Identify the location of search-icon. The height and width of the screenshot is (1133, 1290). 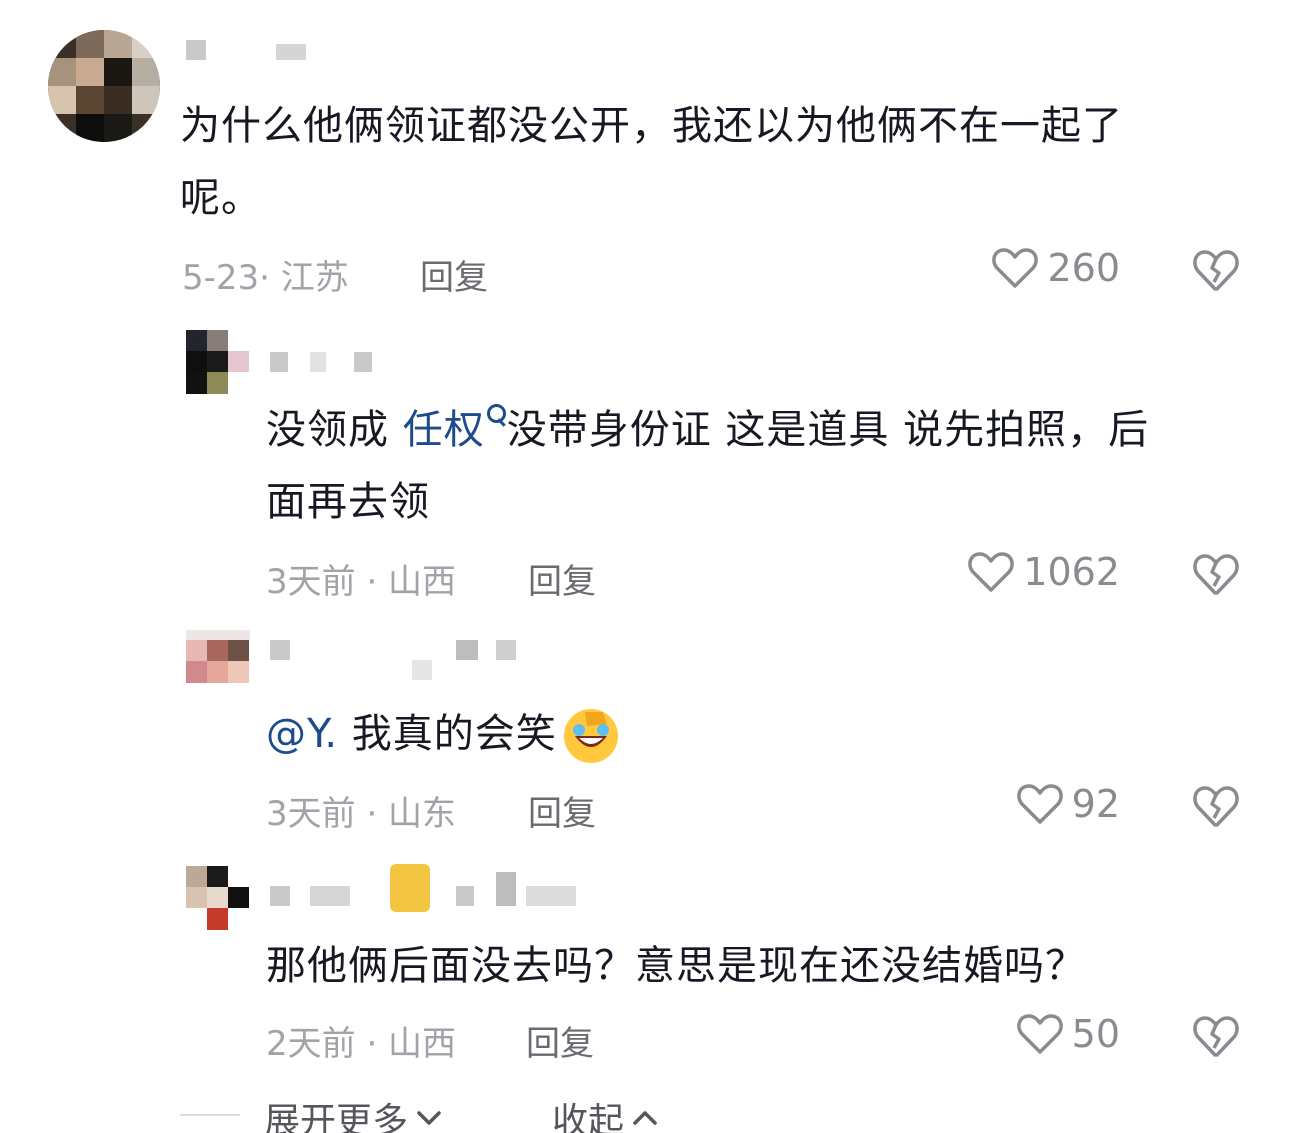
(496, 420).